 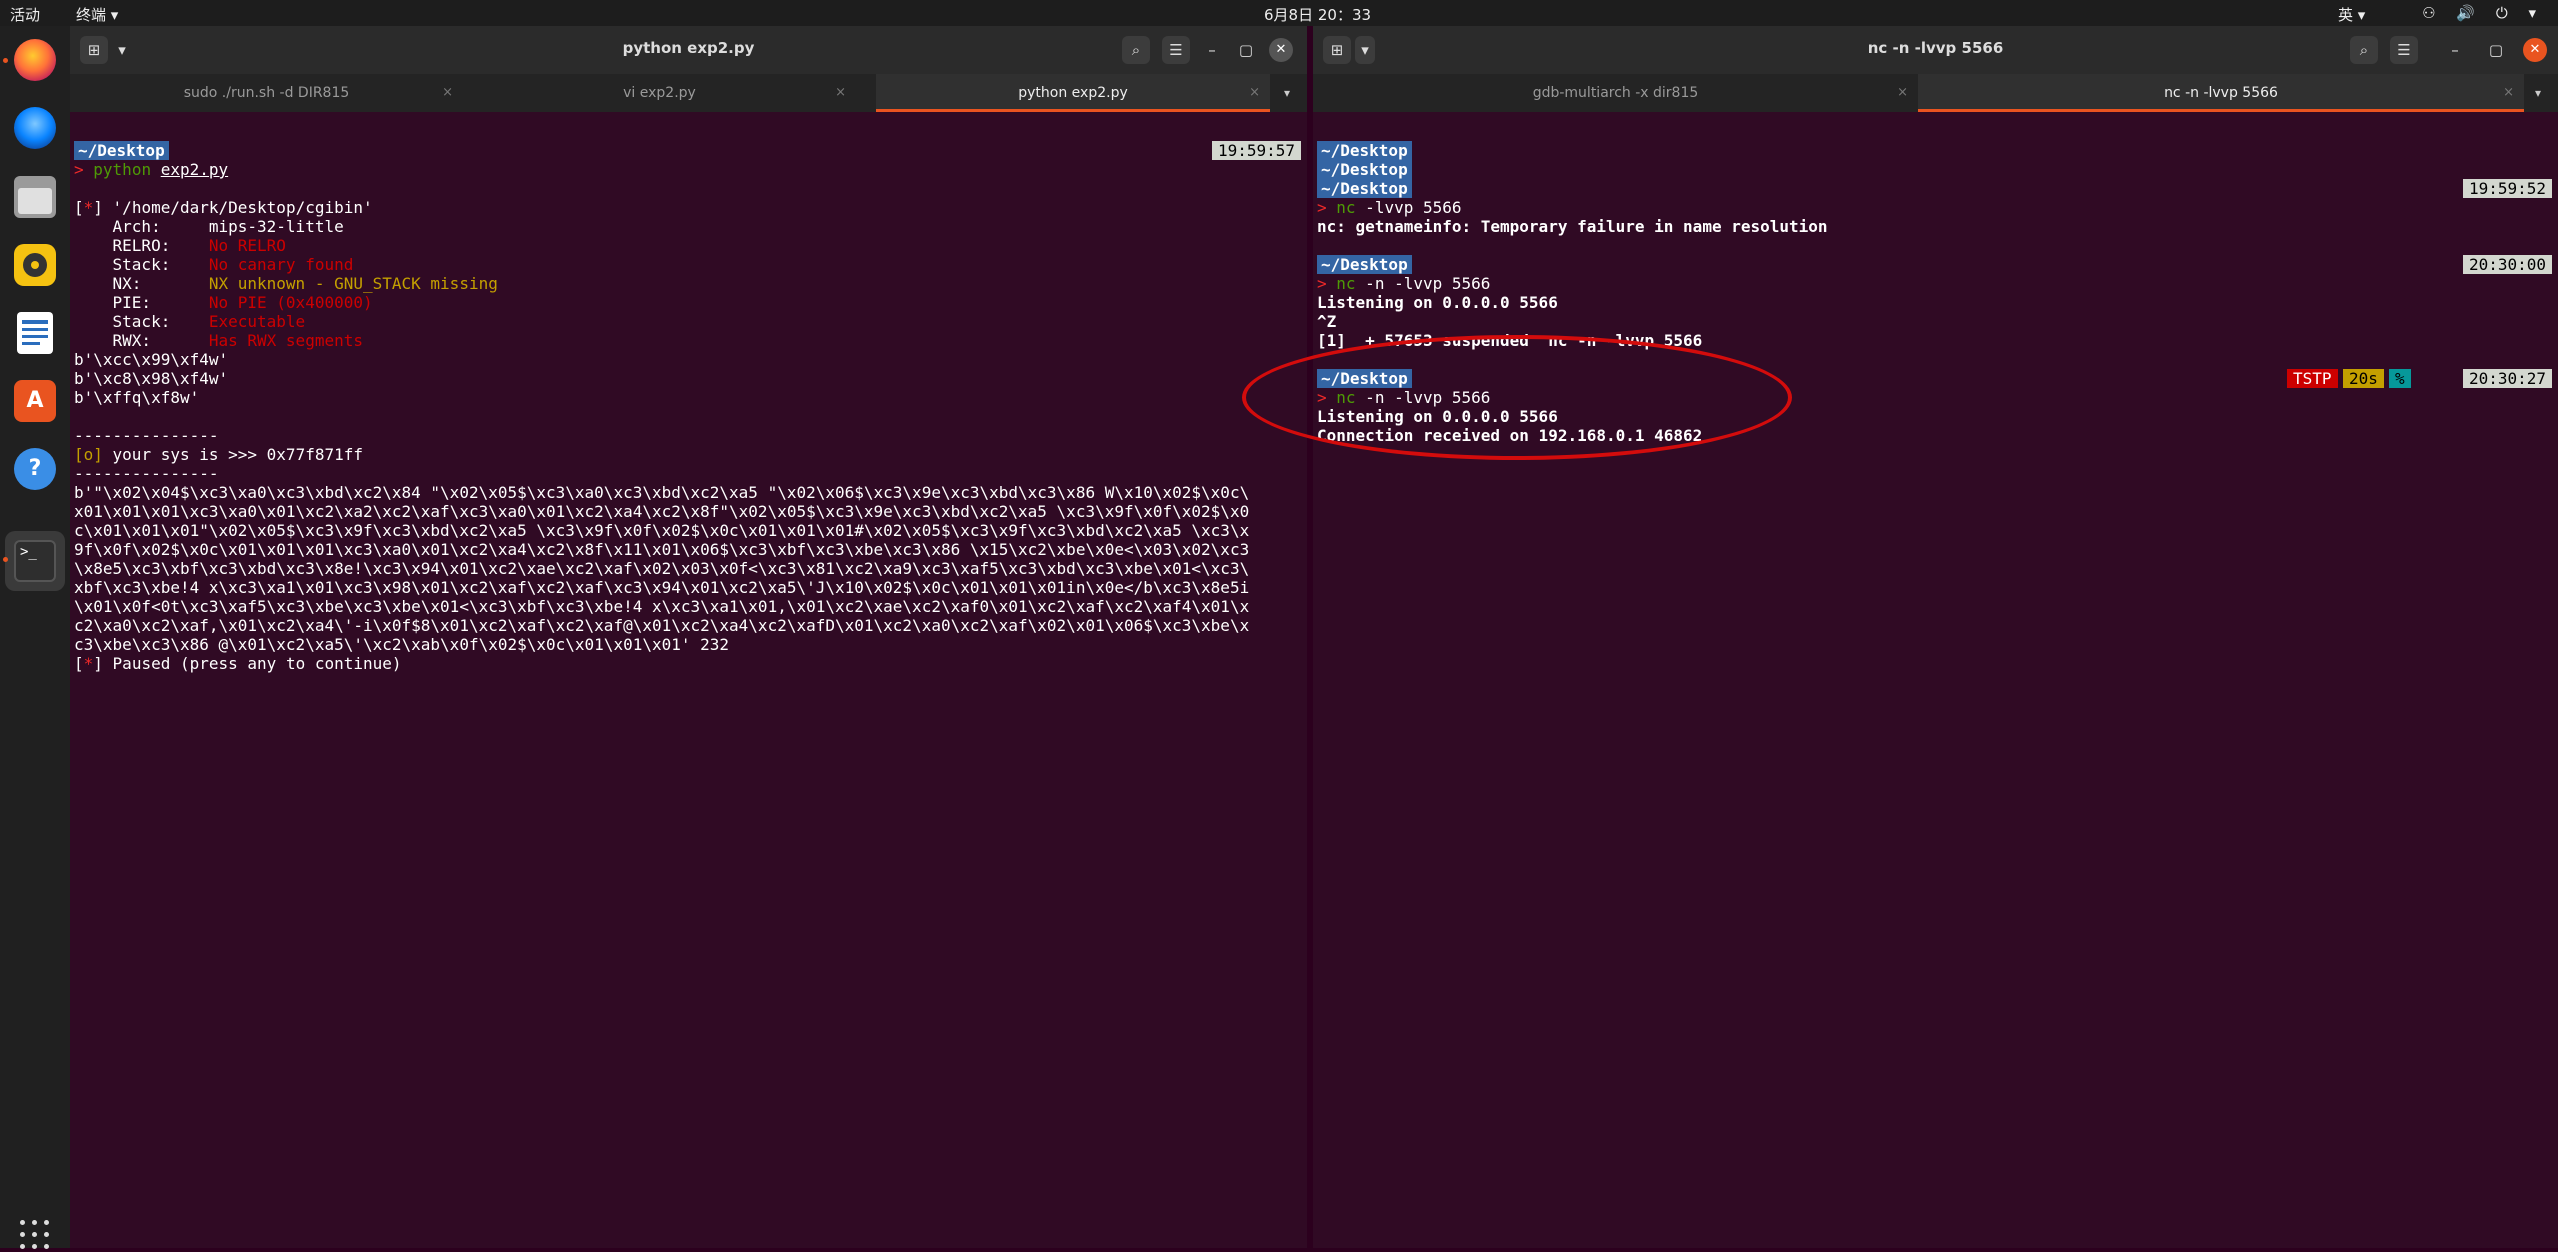 What do you see at coordinates (1935, 50) in the screenshot?
I see `titlebar: ⊞ ▾ nc -n -lvvp 5566 ⌕ ☰ – ▢ ✕` at bounding box center [1935, 50].